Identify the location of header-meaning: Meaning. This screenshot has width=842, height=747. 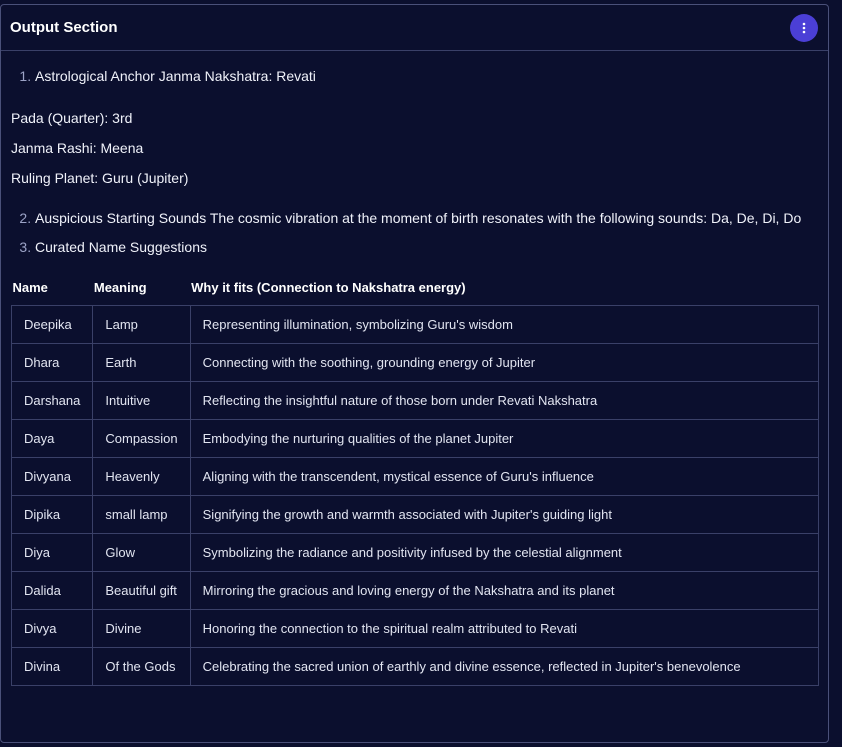
(120, 287).